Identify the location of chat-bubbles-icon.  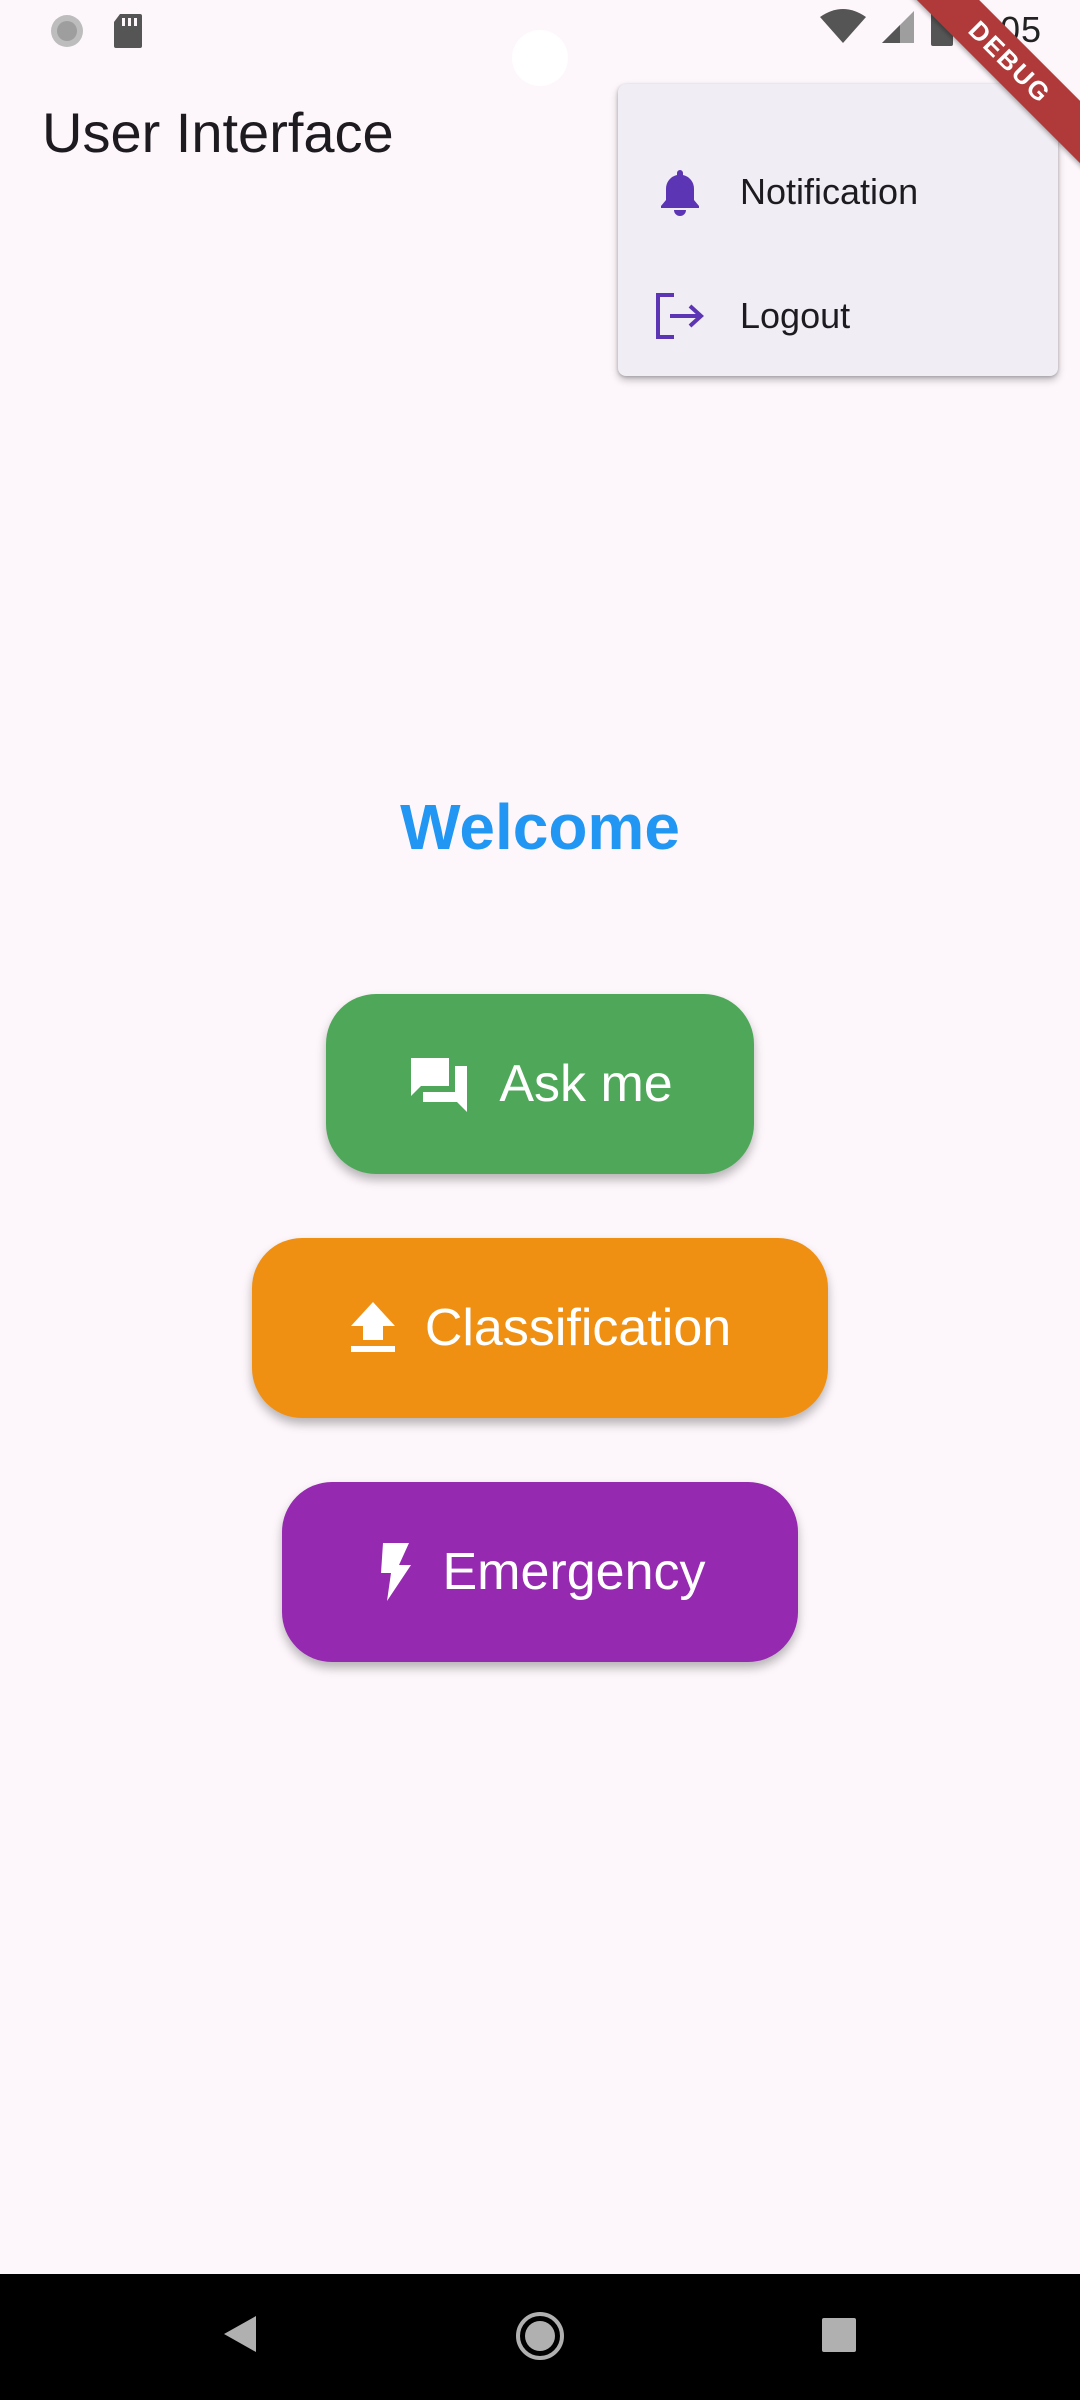
(439, 1084).